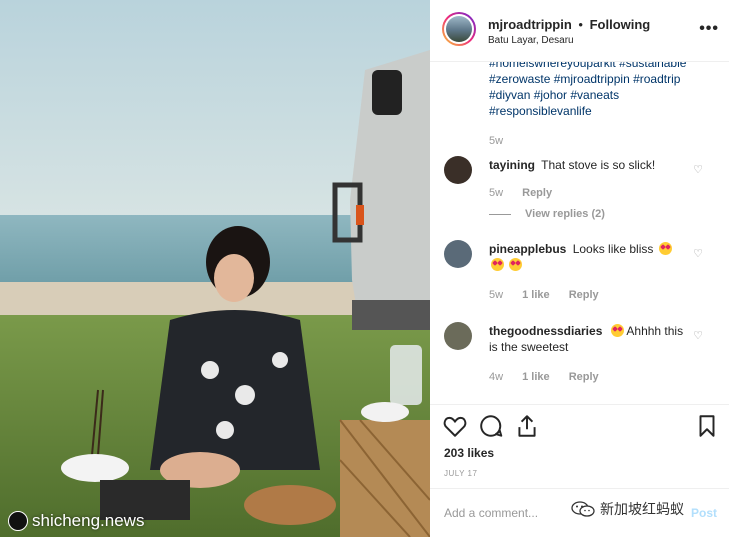  I want to click on view-replies-button: View replies (2), so click(547, 214).